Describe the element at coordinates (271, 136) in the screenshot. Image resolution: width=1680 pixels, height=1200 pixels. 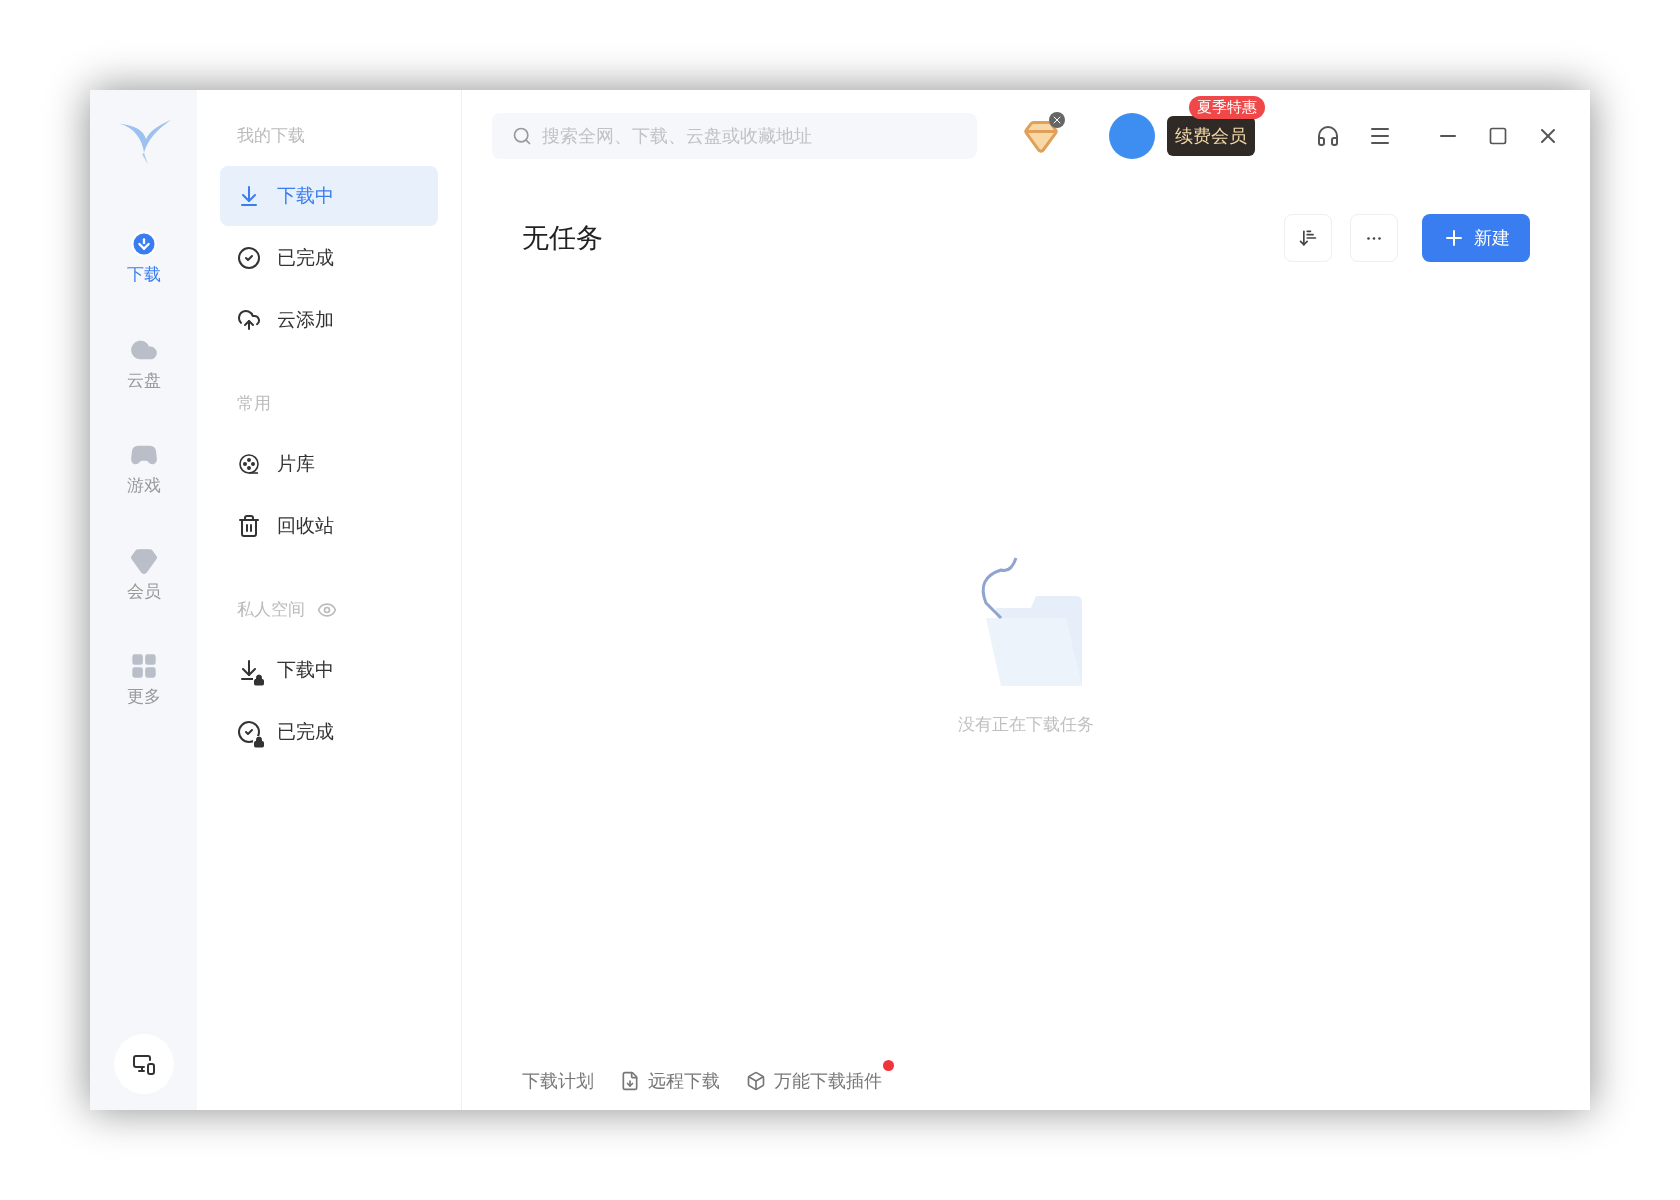
I see `section-title: 我的下载` at that location.